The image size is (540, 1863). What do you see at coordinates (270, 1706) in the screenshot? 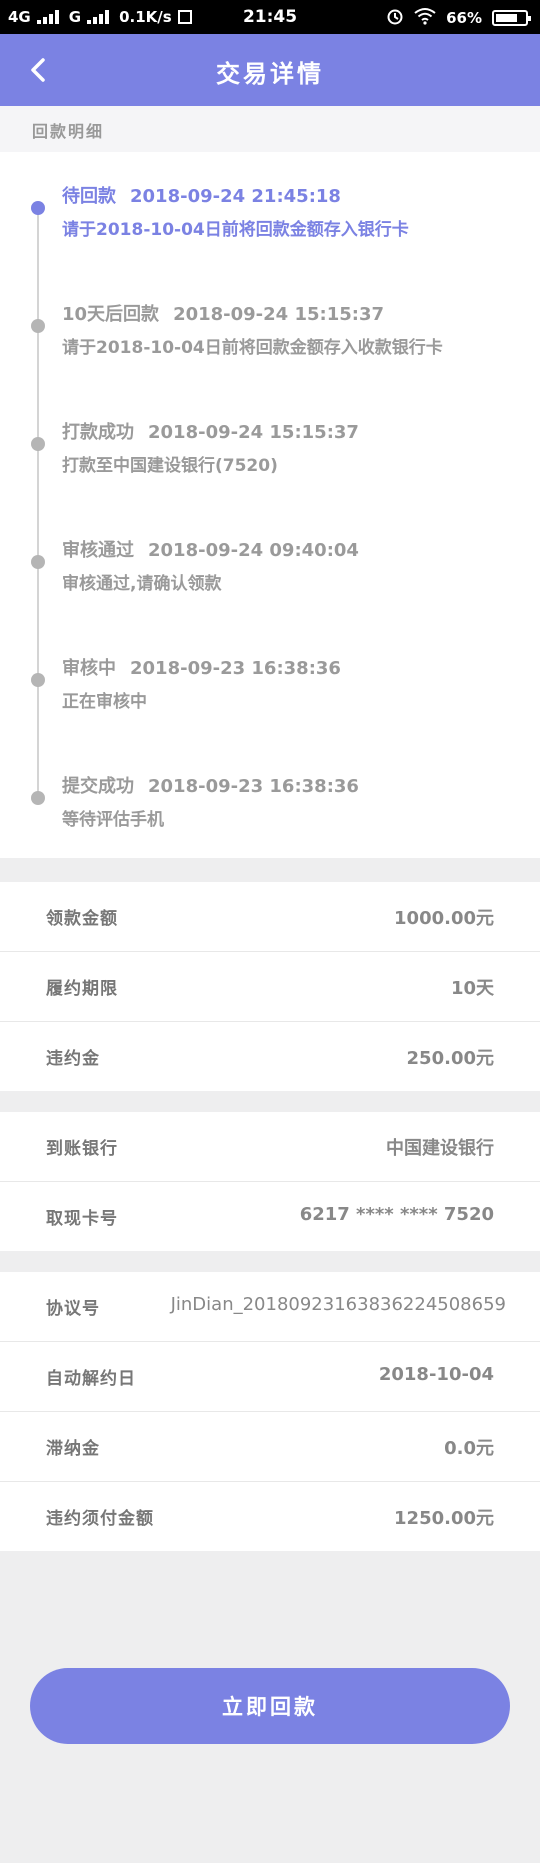
I see `repay-now-button: 立即回款` at bounding box center [270, 1706].